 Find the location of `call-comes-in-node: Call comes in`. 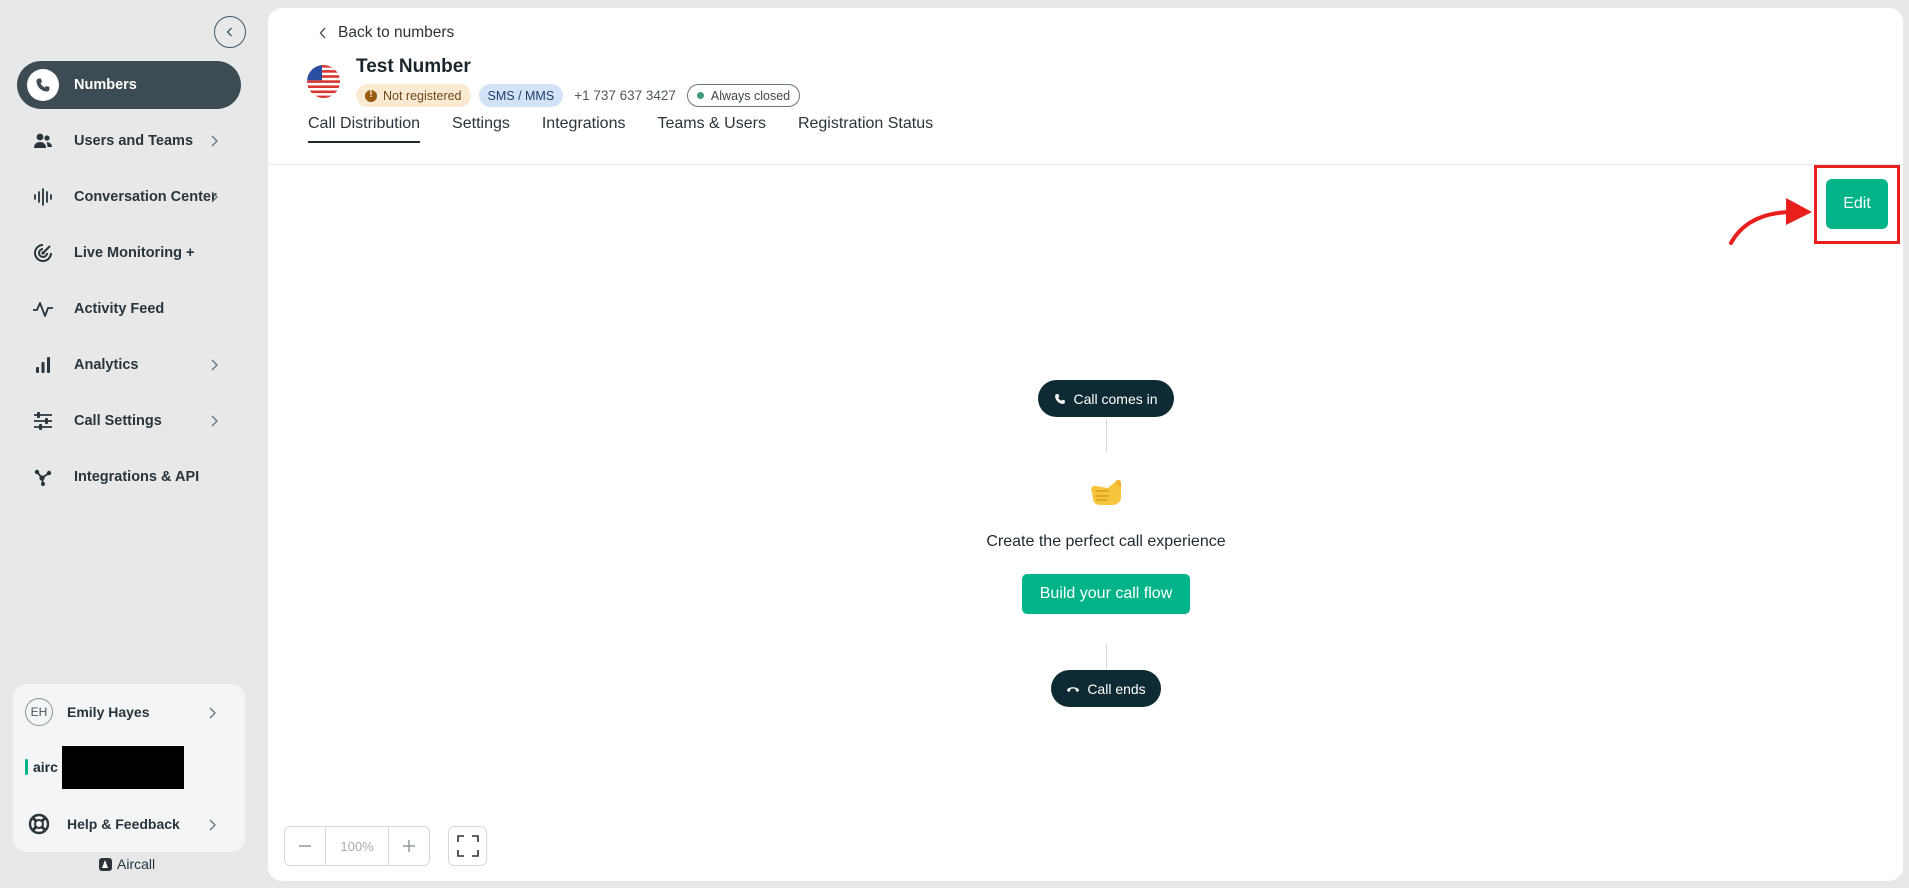

call-comes-in-node: Call comes in is located at coordinates (1106, 398).